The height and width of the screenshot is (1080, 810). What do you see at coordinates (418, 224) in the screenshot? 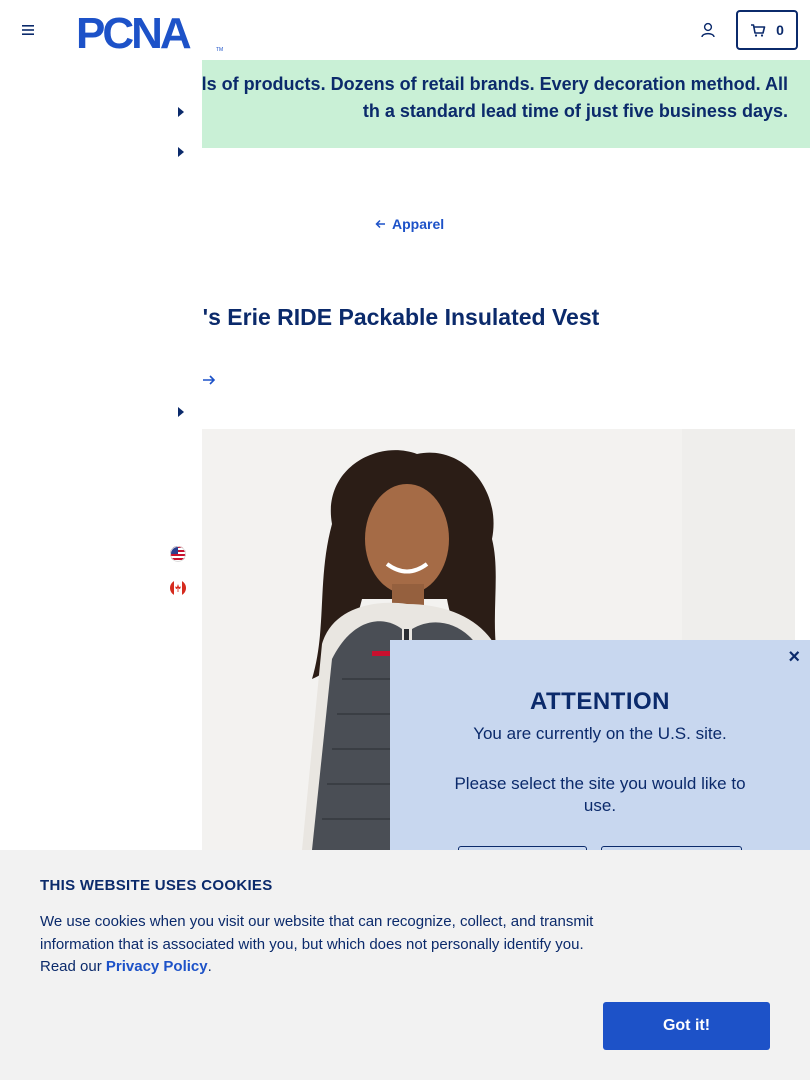
I see `breadcrumb-label: Apparel` at bounding box center [418, 224].